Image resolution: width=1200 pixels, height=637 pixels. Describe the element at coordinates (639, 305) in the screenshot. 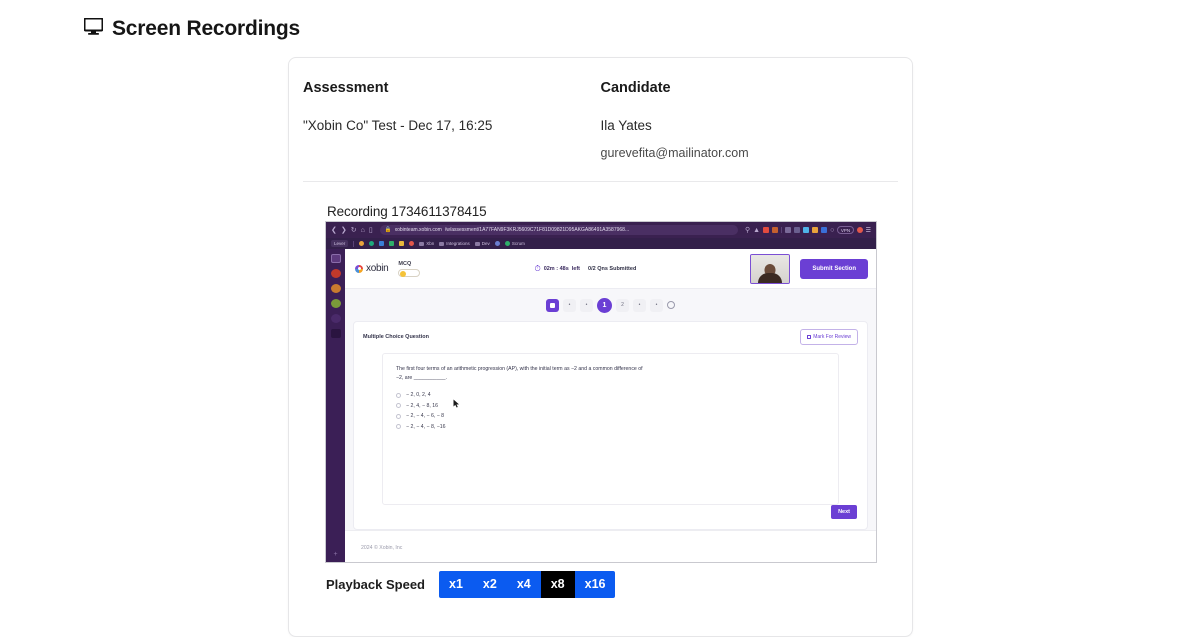

I see `pagination-next-1: •` at that location.